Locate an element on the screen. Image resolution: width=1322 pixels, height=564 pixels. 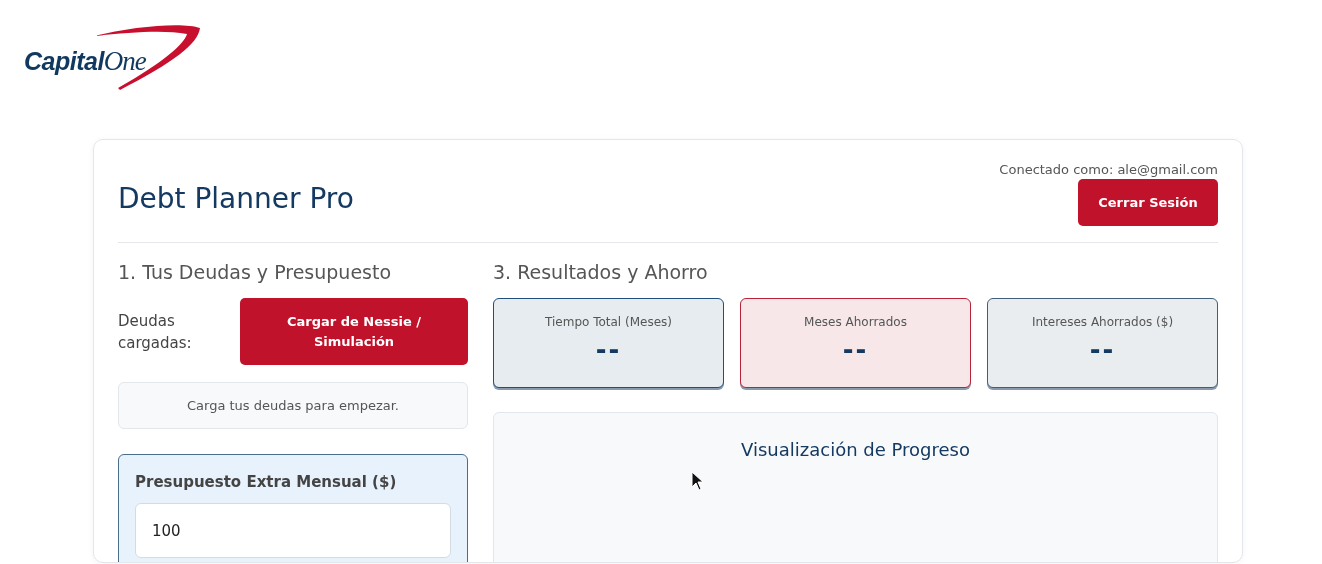
stat-label: Tiempo Total (Meses) is located at coordinates (608, 322).